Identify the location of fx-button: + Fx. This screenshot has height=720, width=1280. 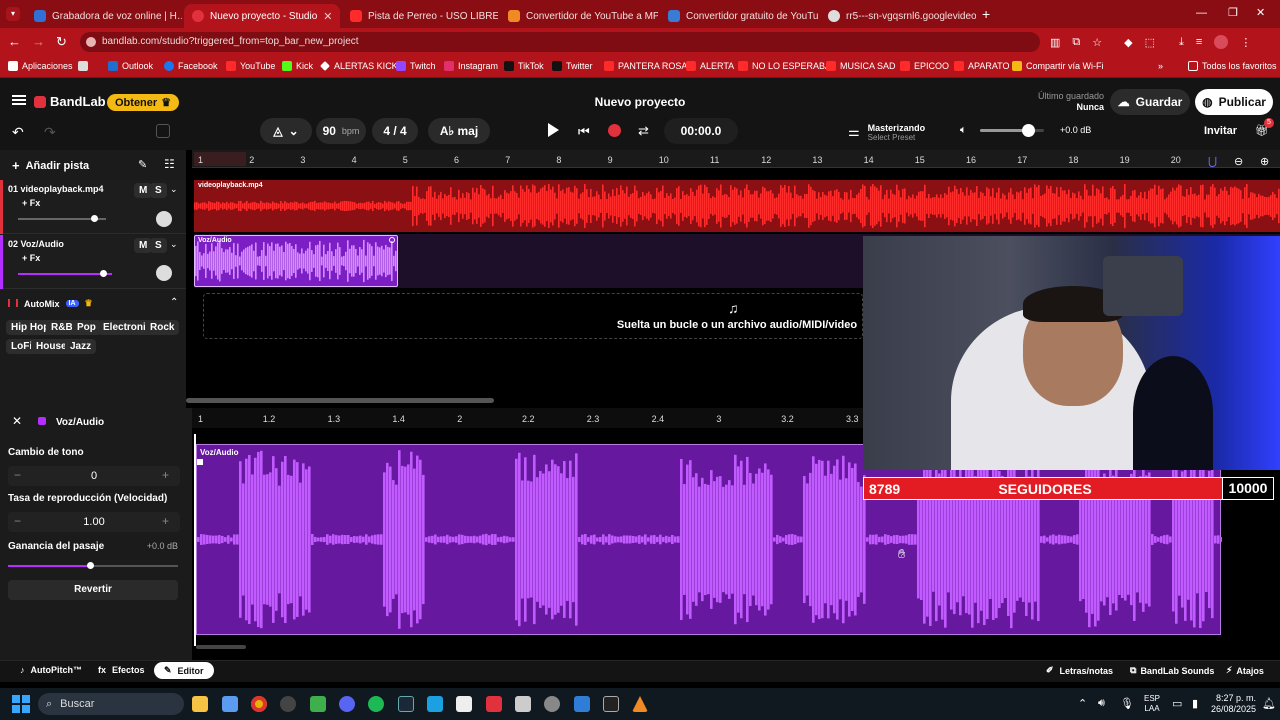
(31, 203).